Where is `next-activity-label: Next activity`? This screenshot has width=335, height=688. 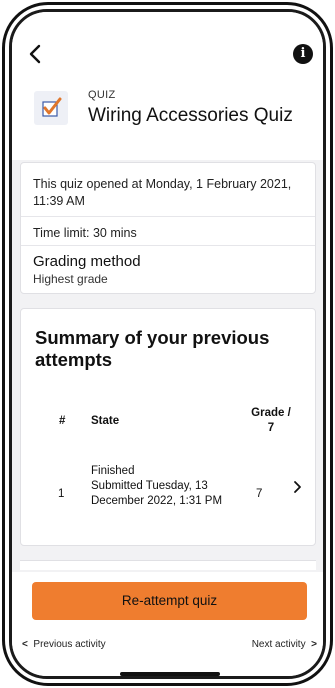
next-activity-label: Next activity is located at coordinates (278, 644).